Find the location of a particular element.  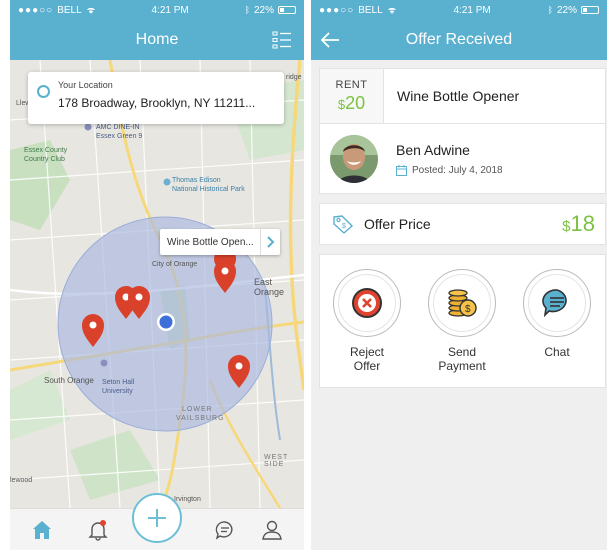

add-button is located at coordinates (157, 518).